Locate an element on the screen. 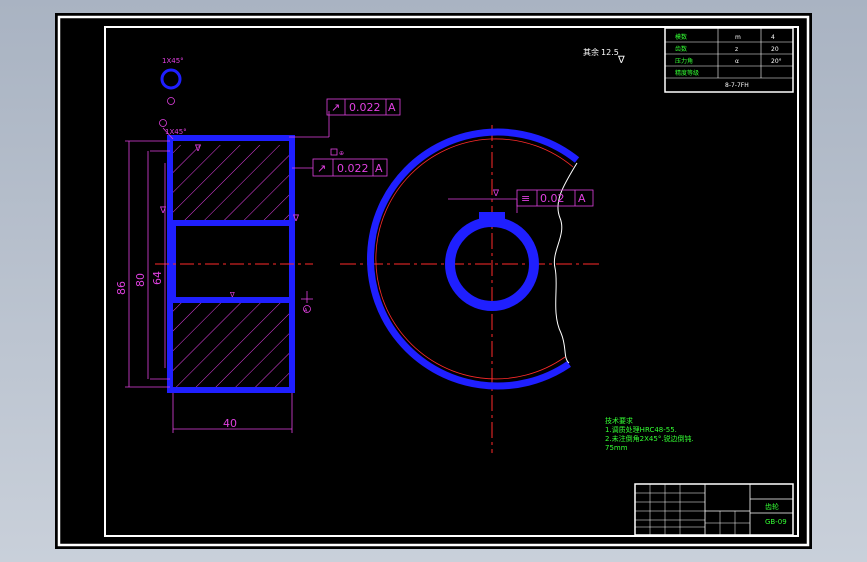 The width and height of the screenshot is (867, 562). gear-outer-rim is located at coordinates (473, 259).